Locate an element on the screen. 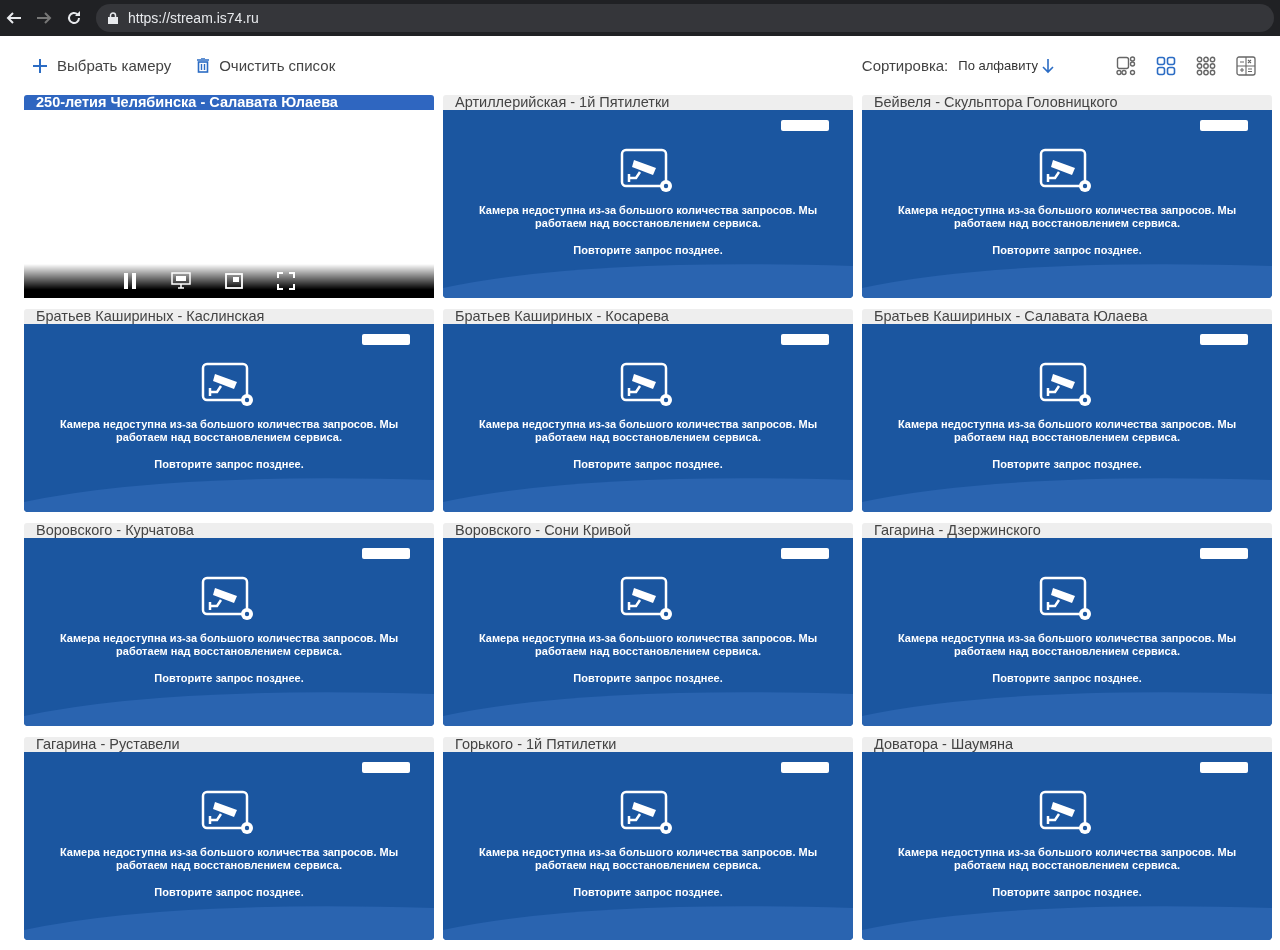  camera-title: Воровского - Сони Кривой is located at coordinates (648, 530).